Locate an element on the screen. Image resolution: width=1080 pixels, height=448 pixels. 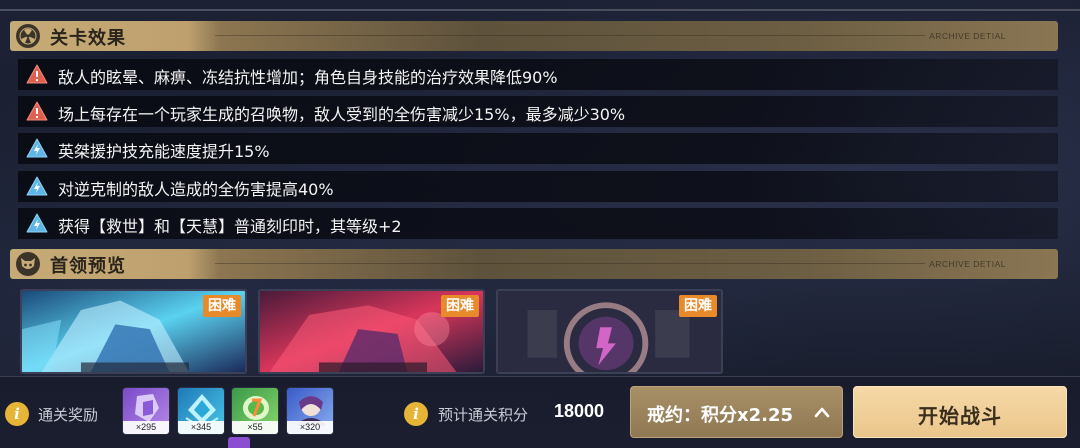
scroll-peek-item is located at coordinates (239, 442).